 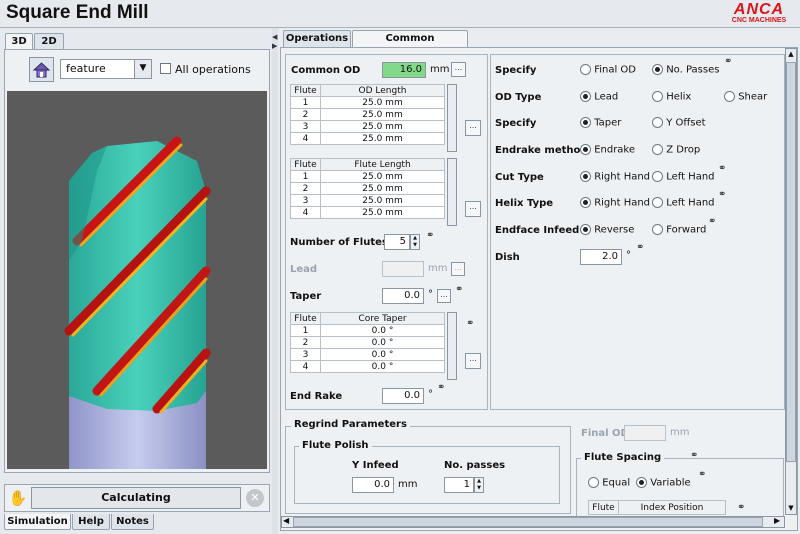 I want to click on tab-simulation: Simulation, so click(x=37, y=522).